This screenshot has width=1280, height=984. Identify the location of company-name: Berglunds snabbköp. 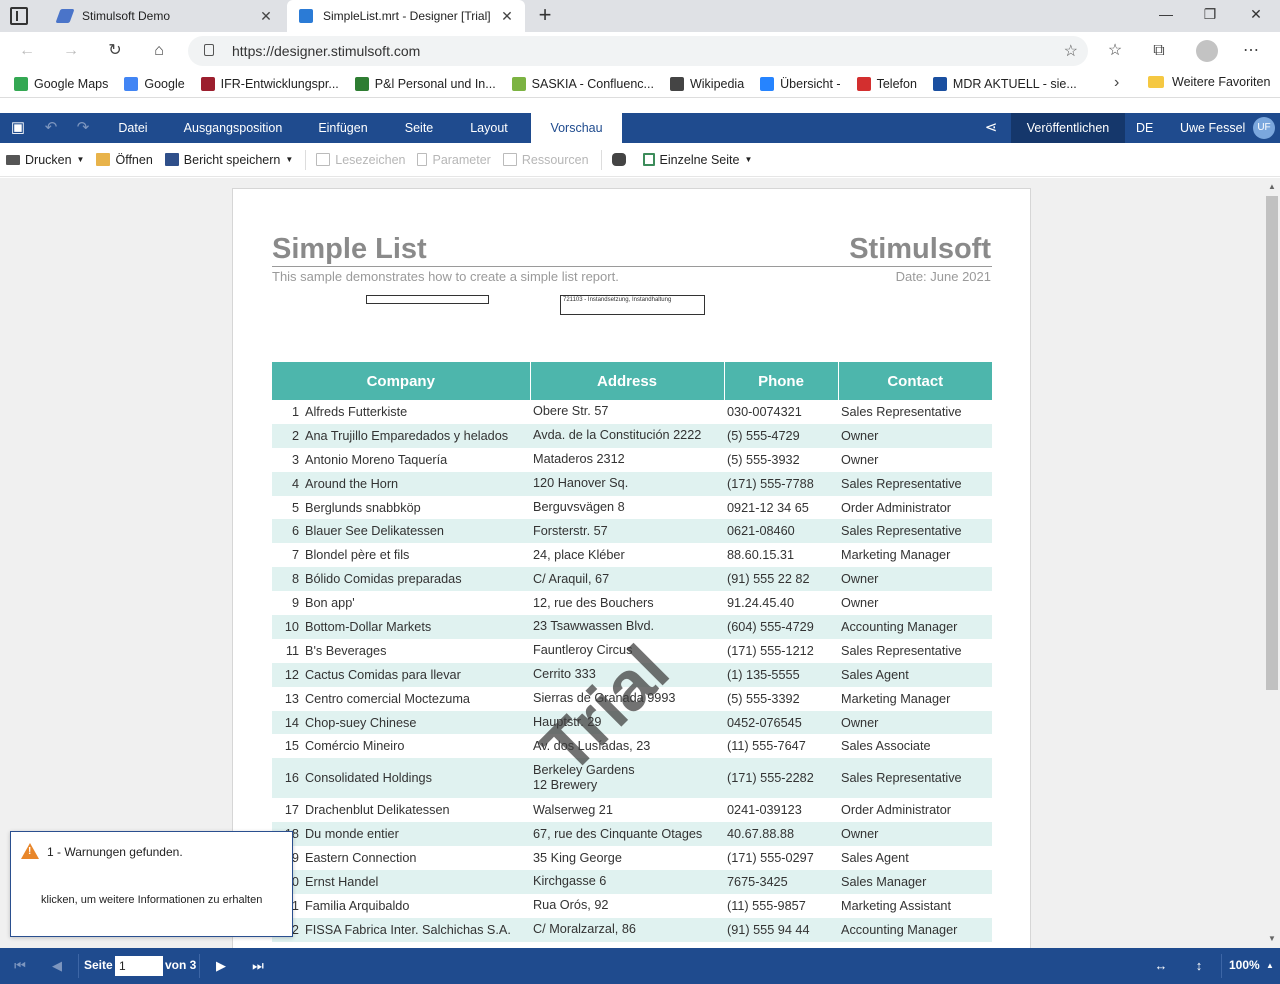
(363, 507).